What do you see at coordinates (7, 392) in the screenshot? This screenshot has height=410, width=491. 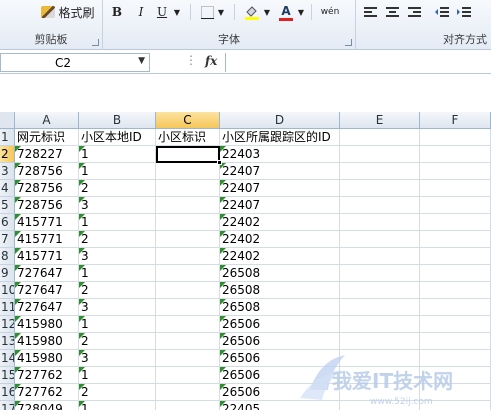 I see `row-header: 16` at bounding box center [7, 392].